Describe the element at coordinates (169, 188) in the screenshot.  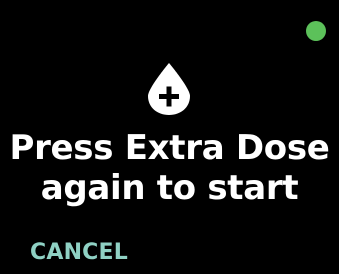
I see `instruction-line-2: again to start` at that location.